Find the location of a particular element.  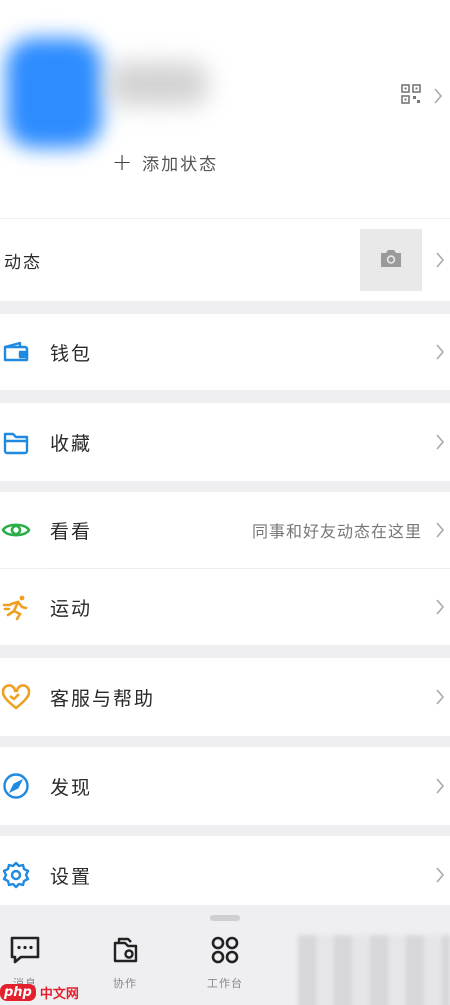

watermark: php 中文网 is located at coordinates (39, 992).